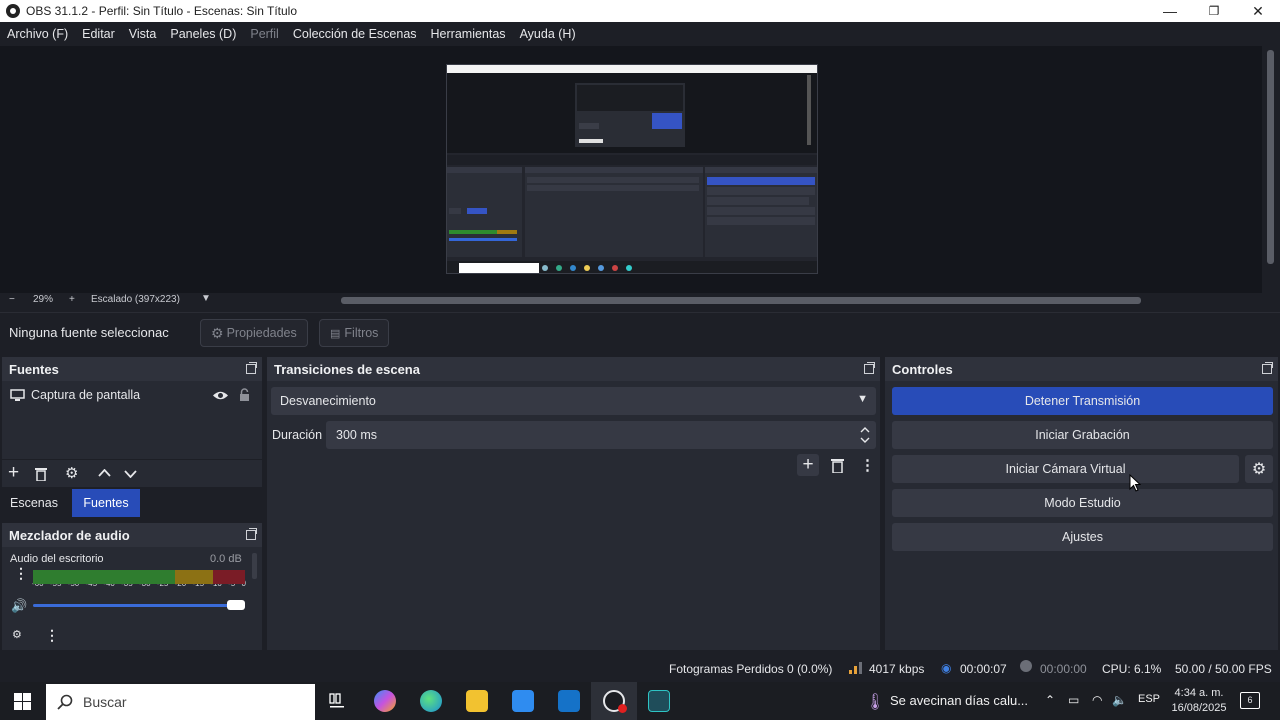  I want to click on task-view-icon, so click(337, 701).